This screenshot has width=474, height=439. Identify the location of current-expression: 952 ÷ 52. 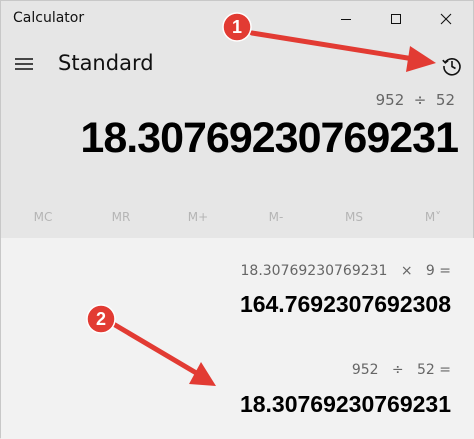
(415, 100).